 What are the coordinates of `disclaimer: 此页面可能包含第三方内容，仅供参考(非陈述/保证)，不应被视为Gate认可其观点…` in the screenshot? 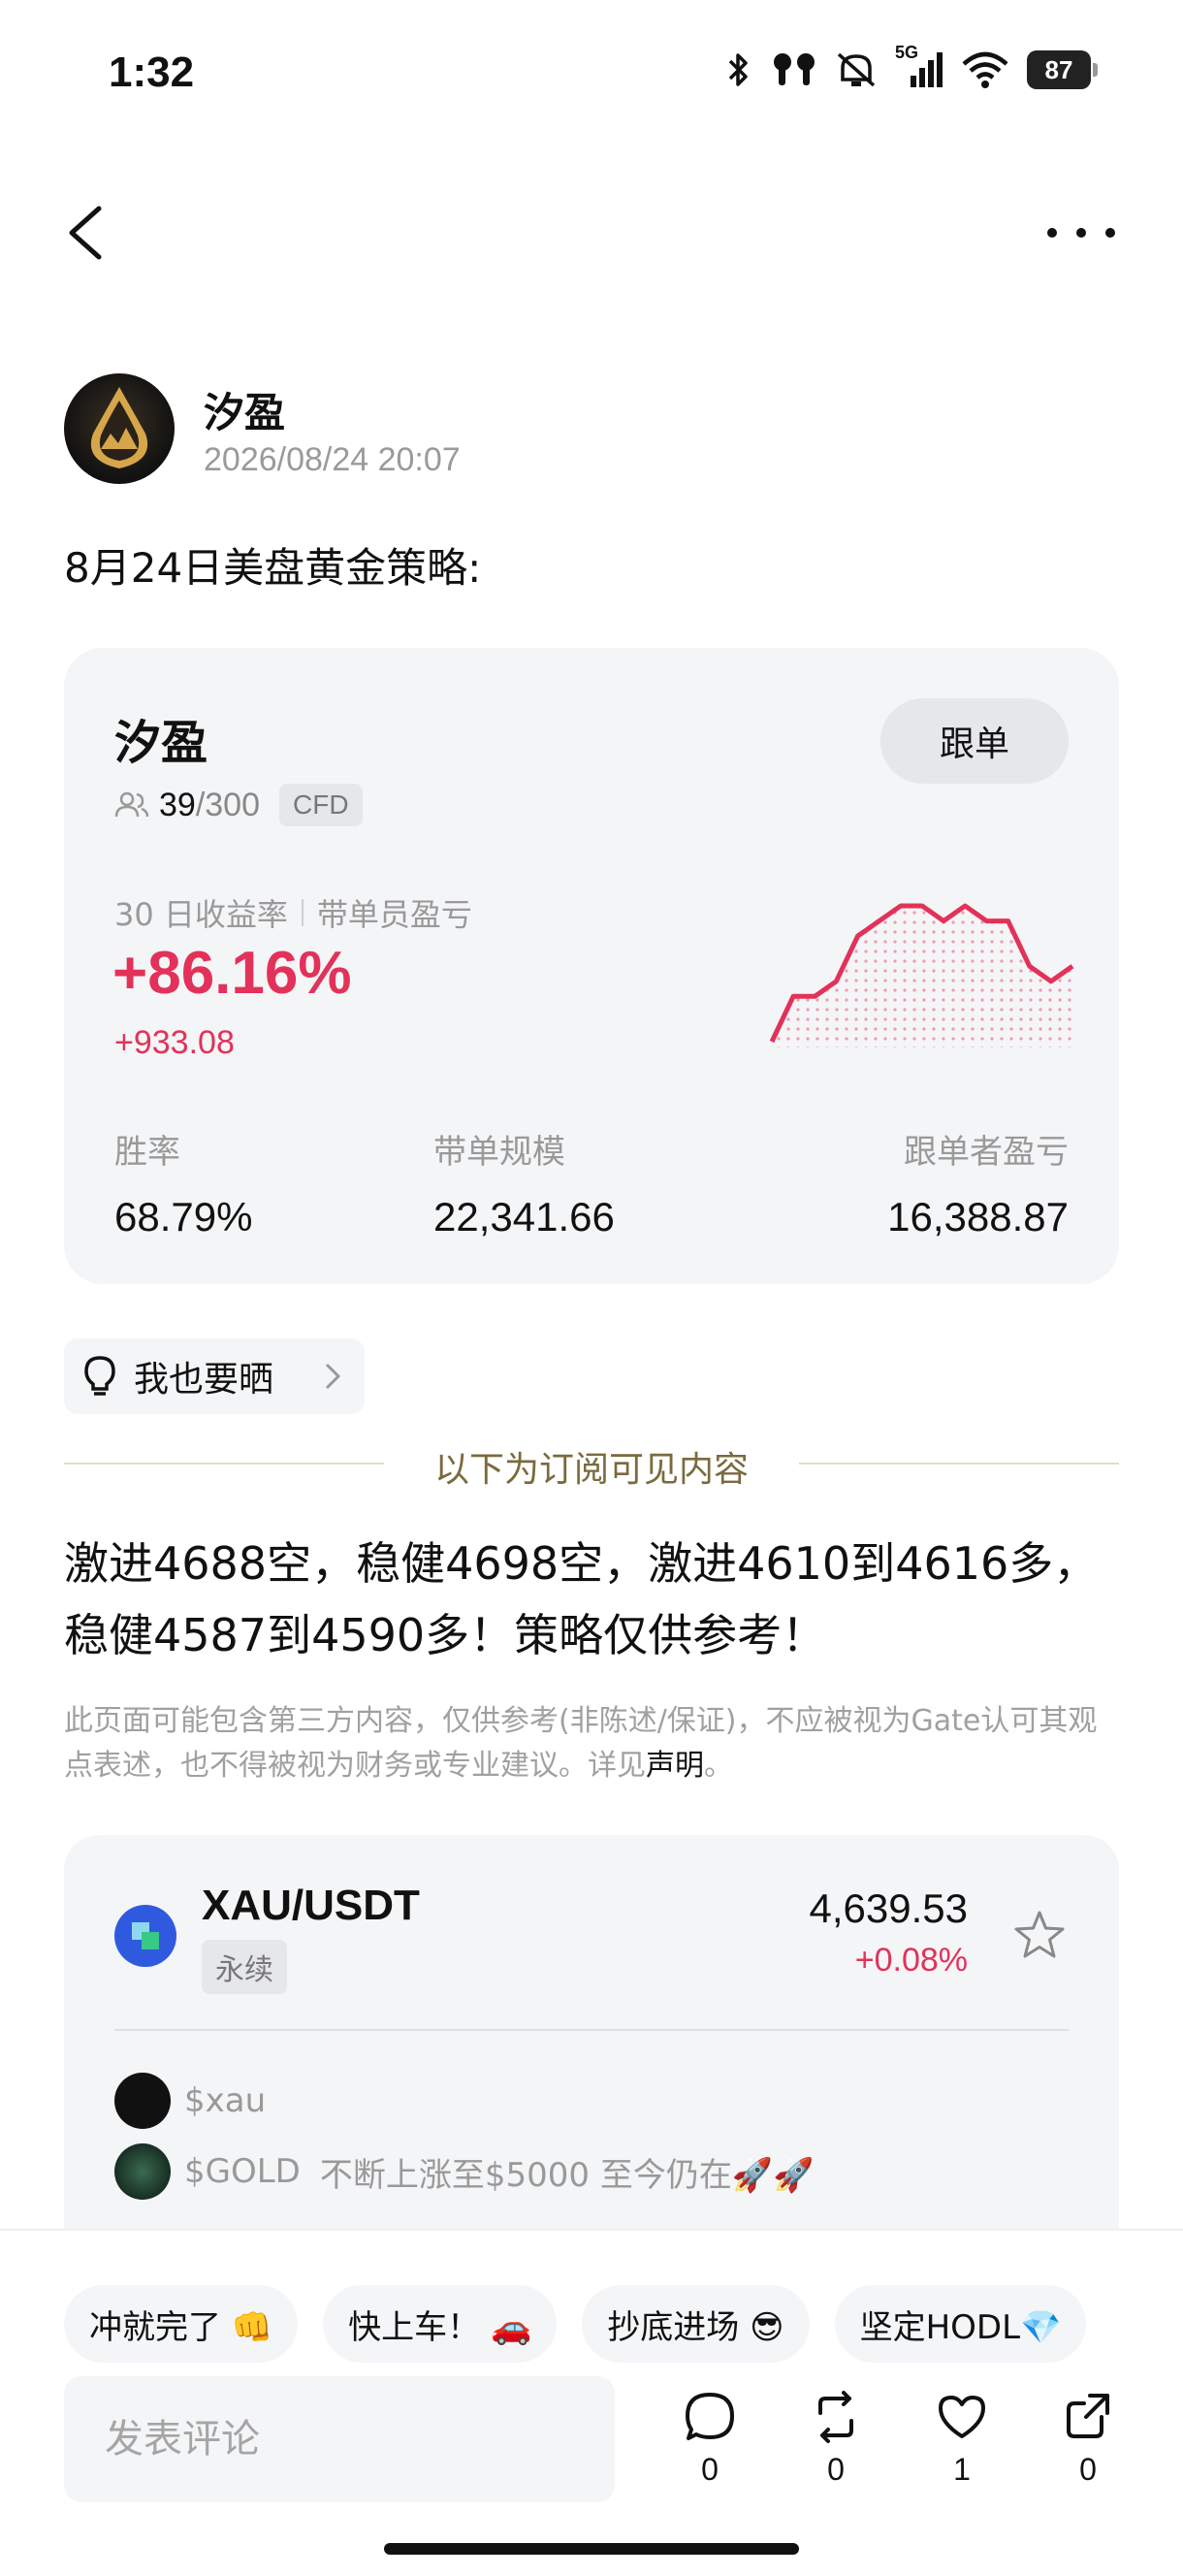 It's located at (581, 1743).